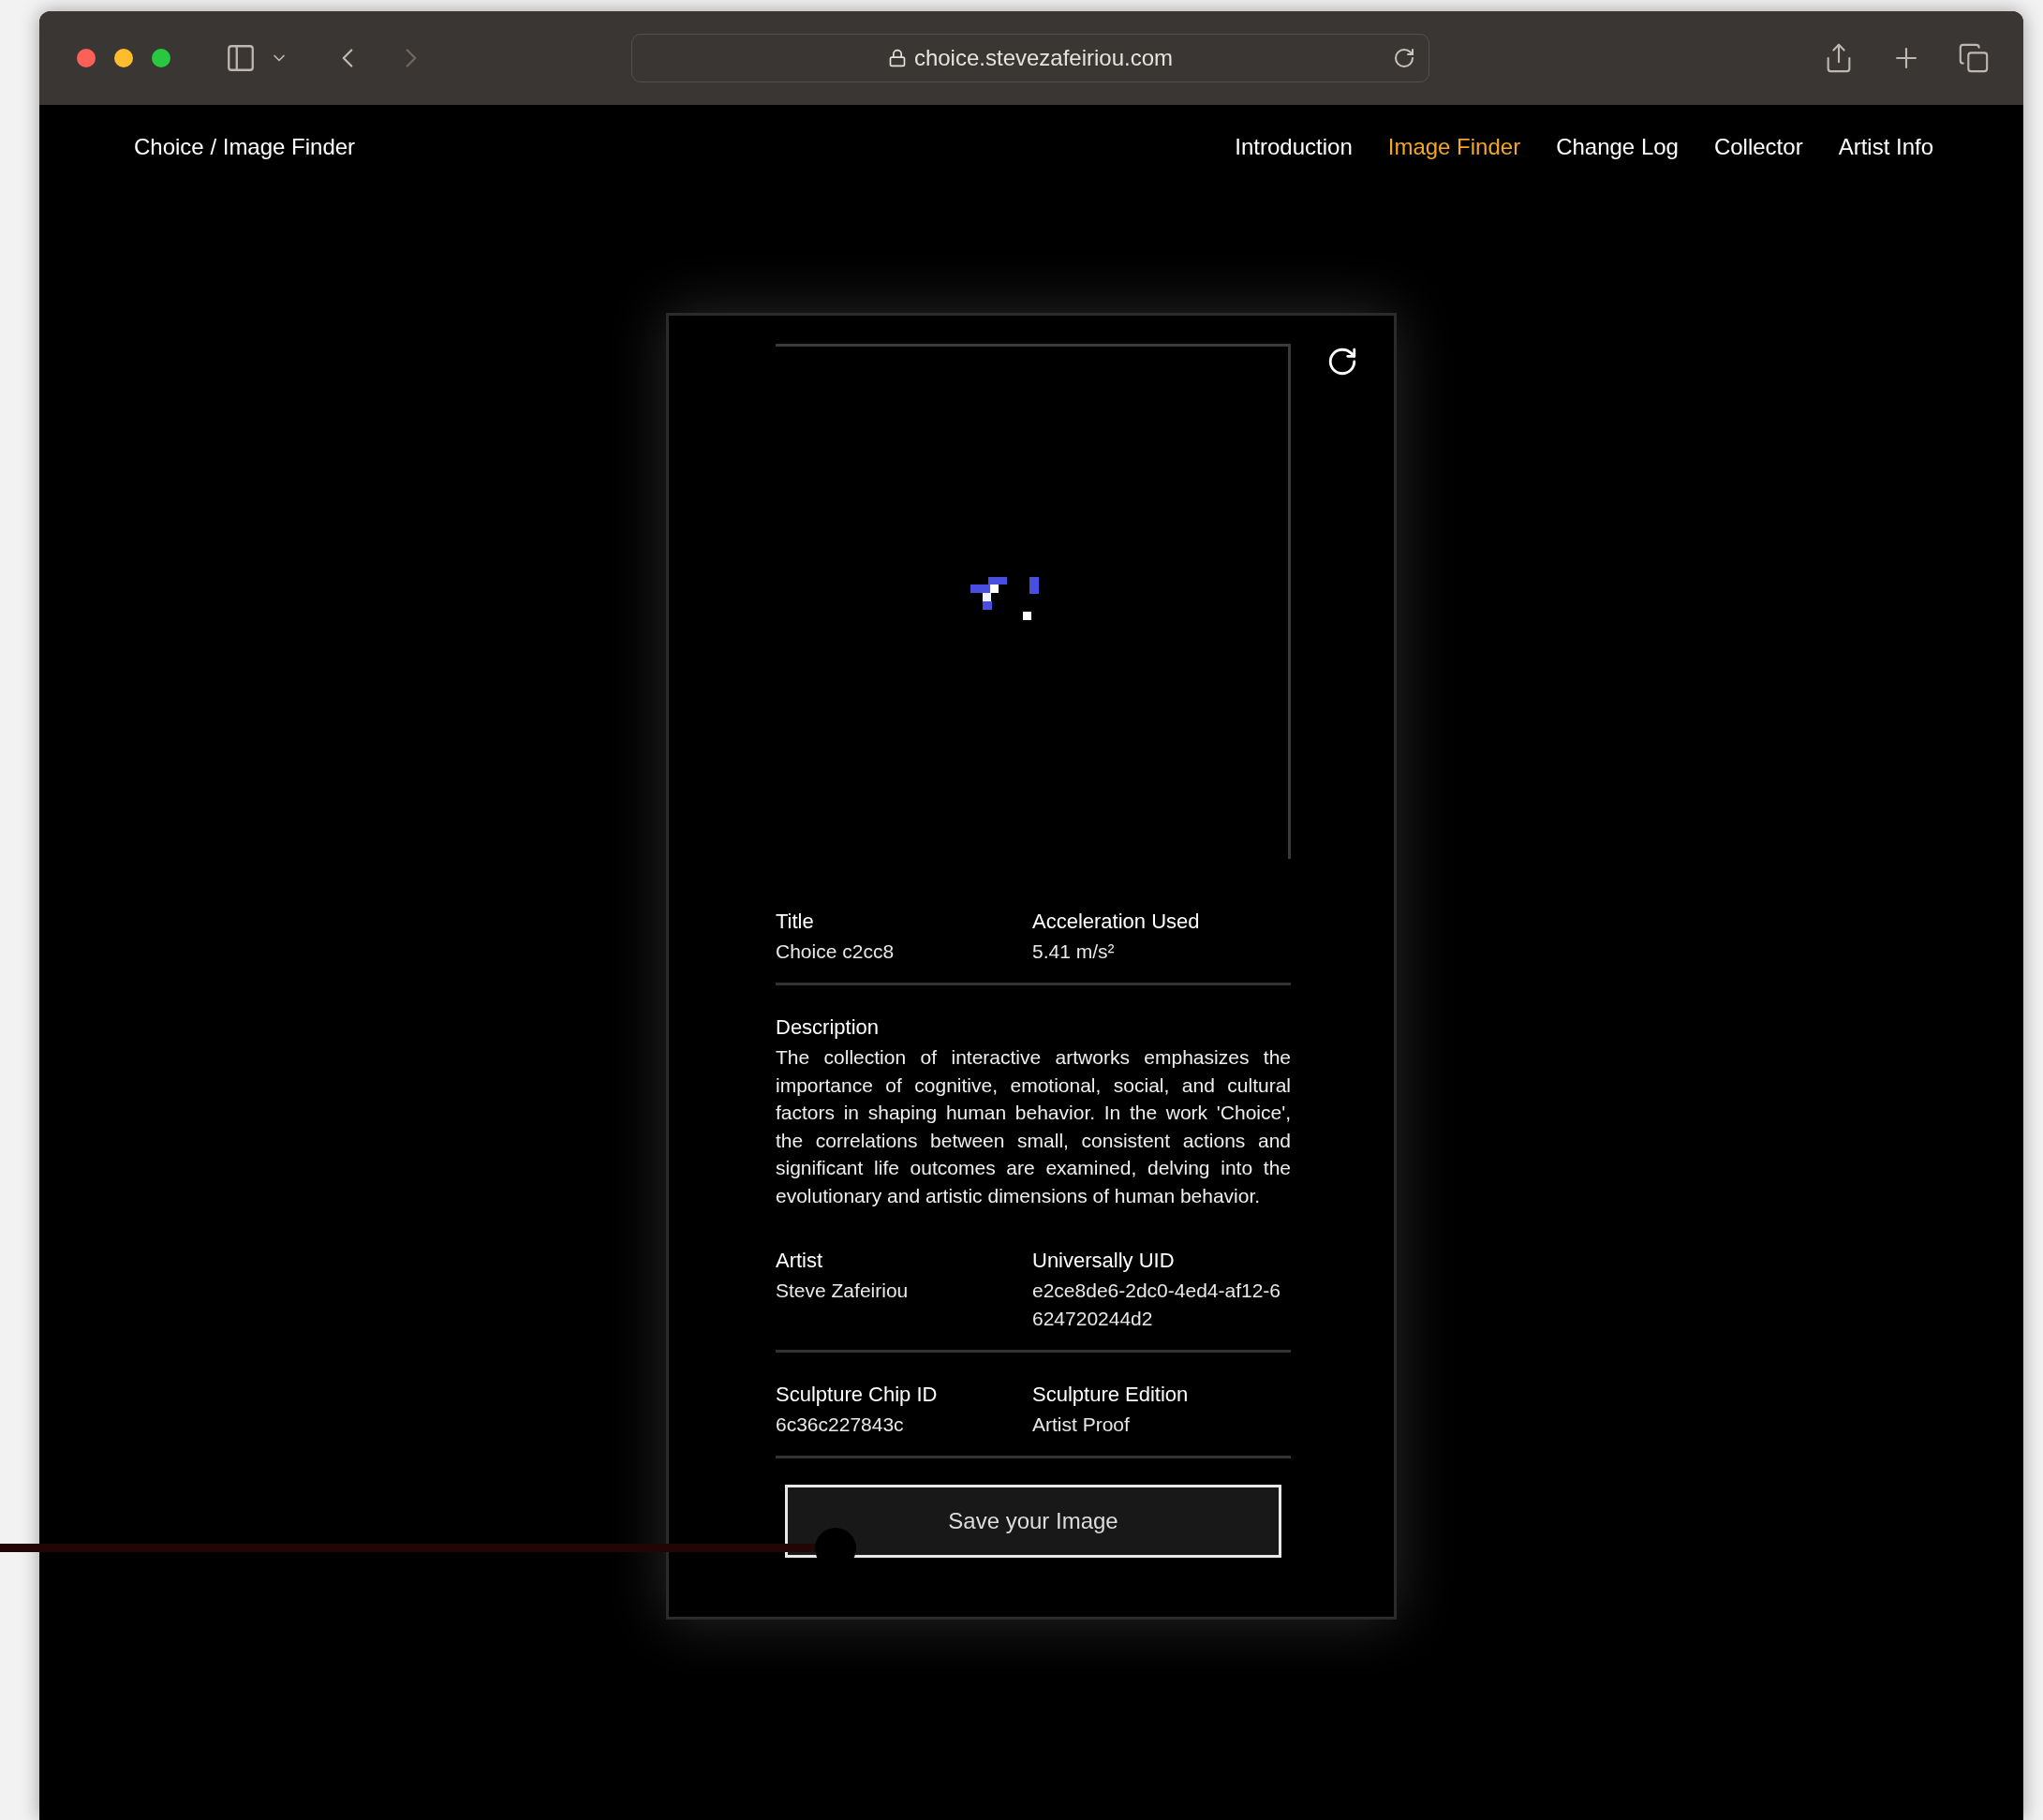 The height and width of the screenshot is (1820, 2043). I want to click on address-bar: choice.stevezafeiriou.com, so click(1030, 58).